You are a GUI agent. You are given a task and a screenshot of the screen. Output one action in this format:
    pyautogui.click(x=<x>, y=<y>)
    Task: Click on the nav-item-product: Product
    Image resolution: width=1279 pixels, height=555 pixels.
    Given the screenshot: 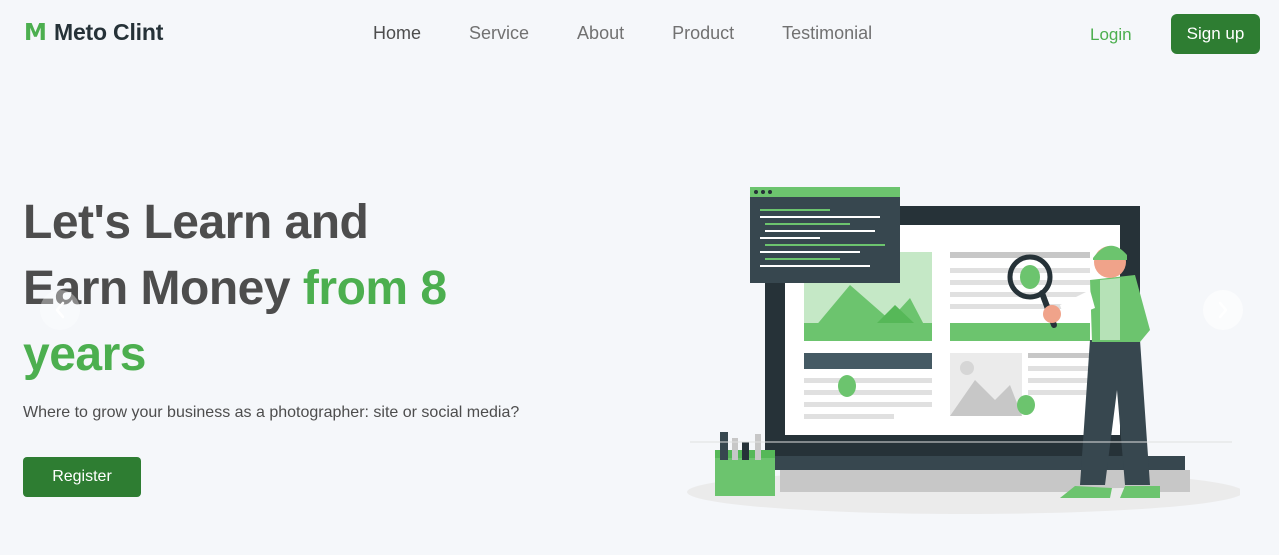 What is the action you would take?
    pyautogui.click(x=703, y=33)
    